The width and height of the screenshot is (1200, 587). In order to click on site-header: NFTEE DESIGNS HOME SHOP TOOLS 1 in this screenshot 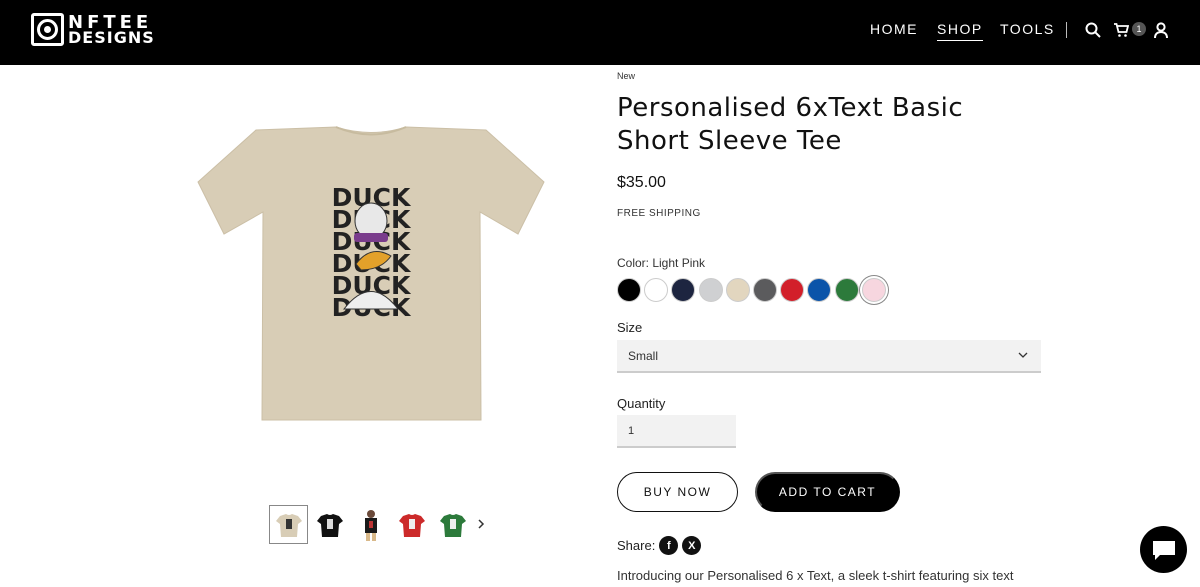, I will do `click(600, 32)`.